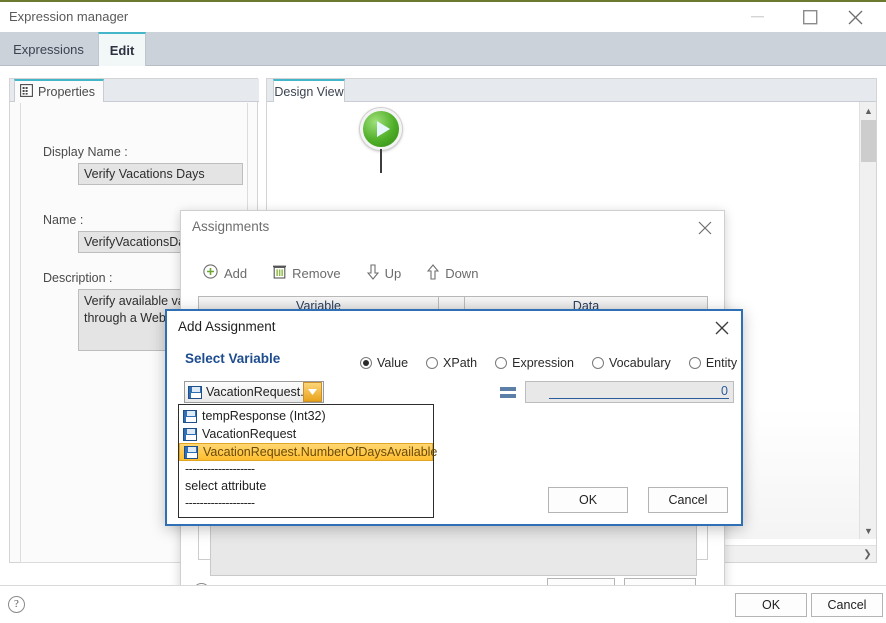 Image resolution: width=886 pixels, height=623 pixels. Describe the element at coordinates (721, 363) in the screenshot. I see `radio-entity-label: Entity` at that location.